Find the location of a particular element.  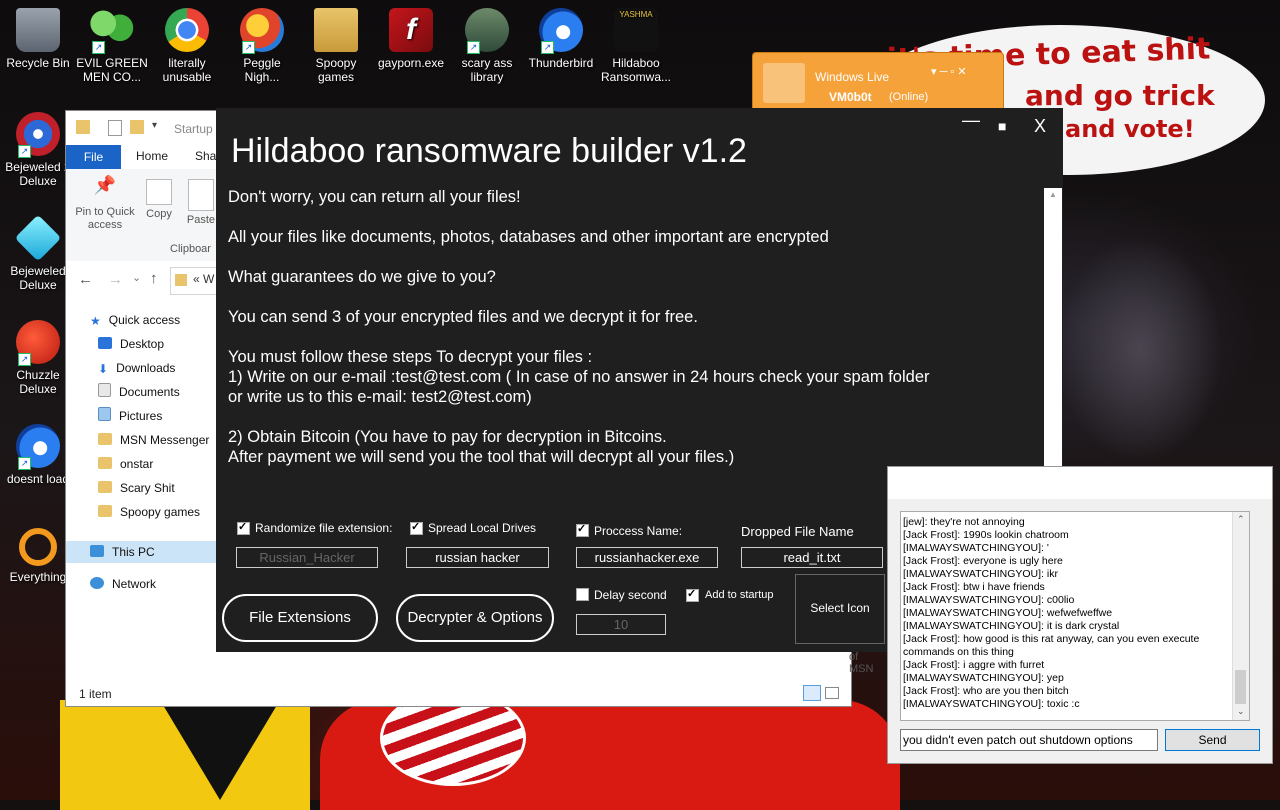

add-startup-checkbox is located at coordinates (692, 594).